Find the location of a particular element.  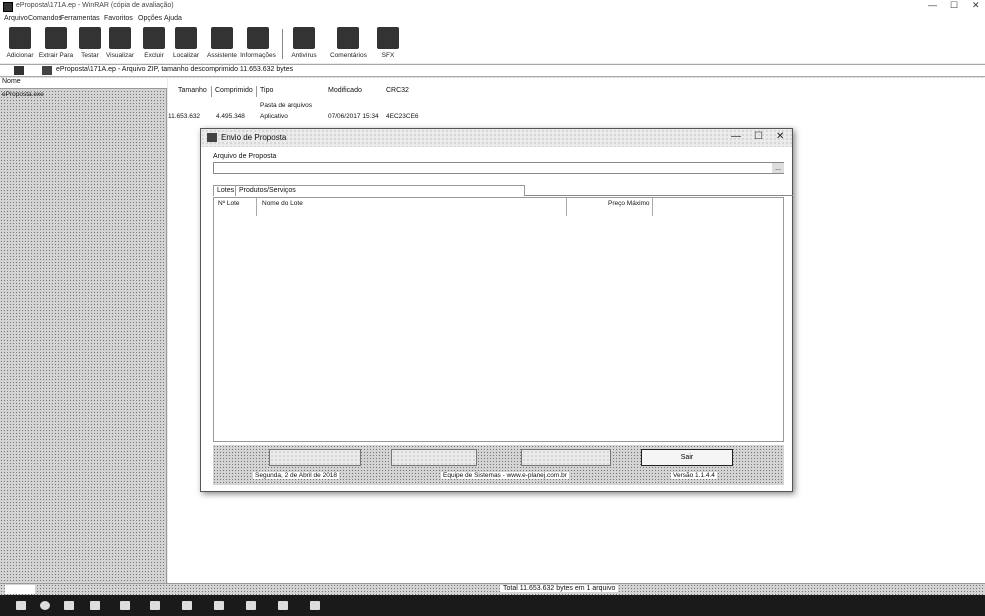

taskbar is located at coordinates (492, 605).